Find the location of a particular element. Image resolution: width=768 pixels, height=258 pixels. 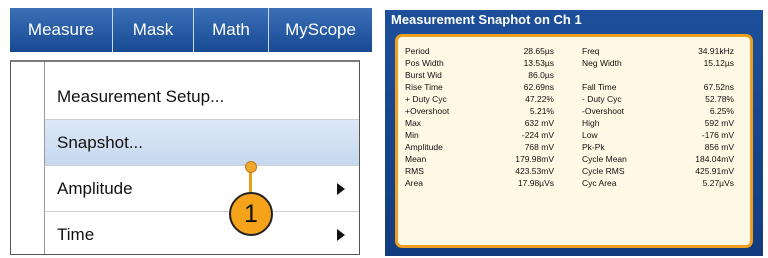

measurement-label: High is located at coordinates (591, 123).